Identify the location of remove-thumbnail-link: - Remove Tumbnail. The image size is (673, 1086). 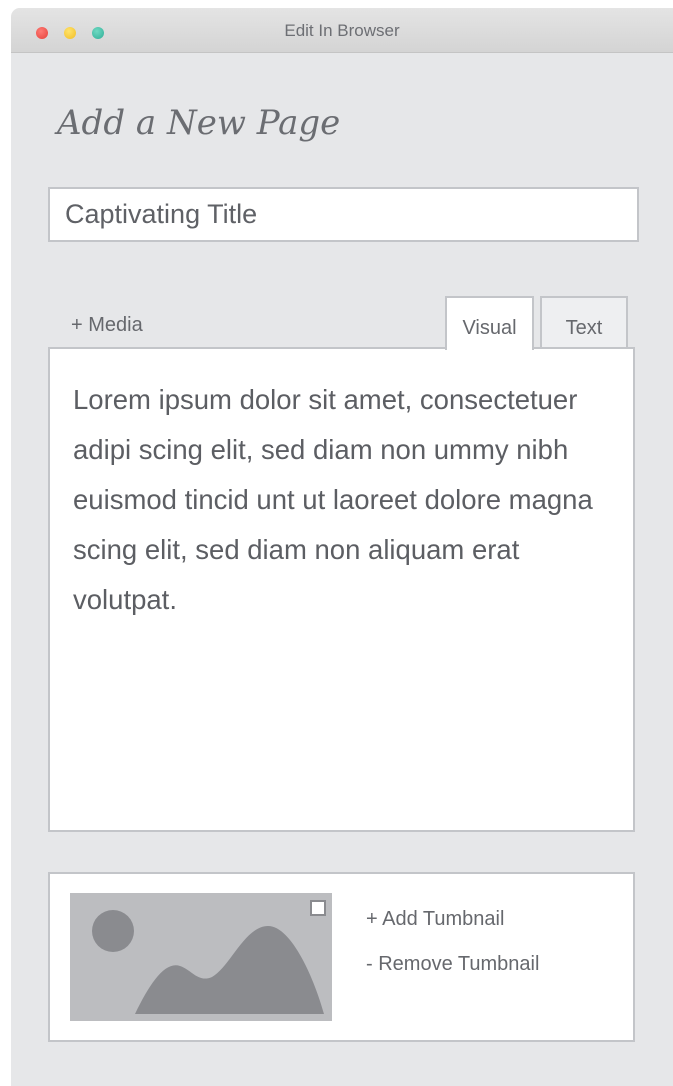
(452, 964).